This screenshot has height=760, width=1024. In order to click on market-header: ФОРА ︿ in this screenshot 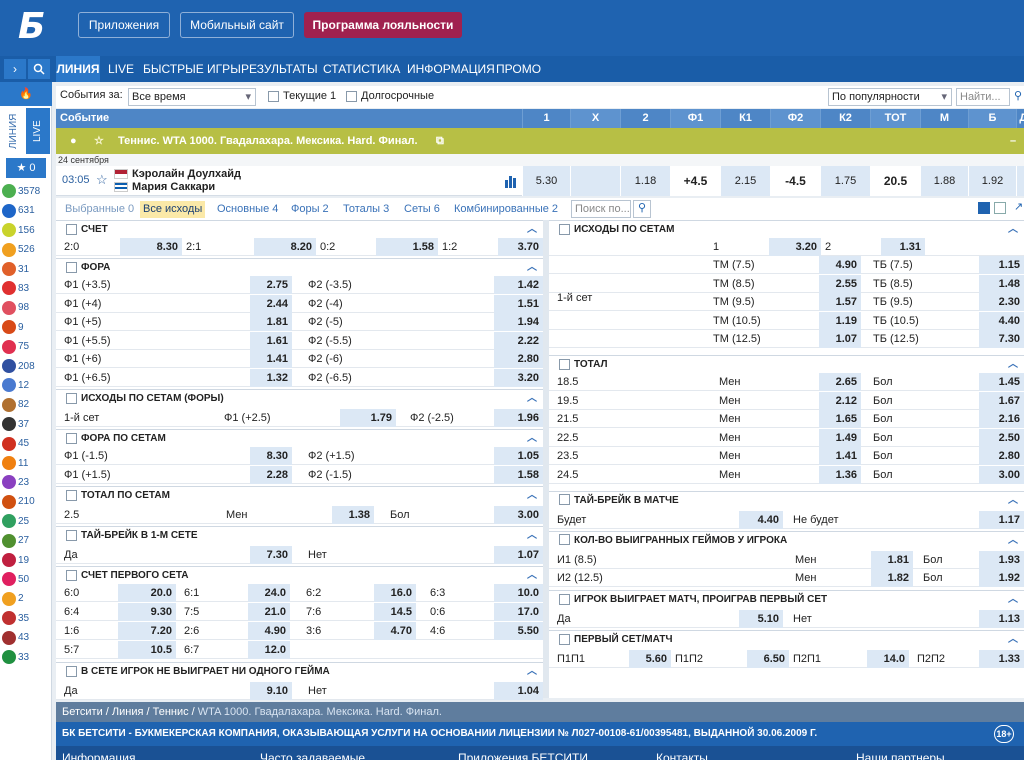, I will do `click(299, 267)`.